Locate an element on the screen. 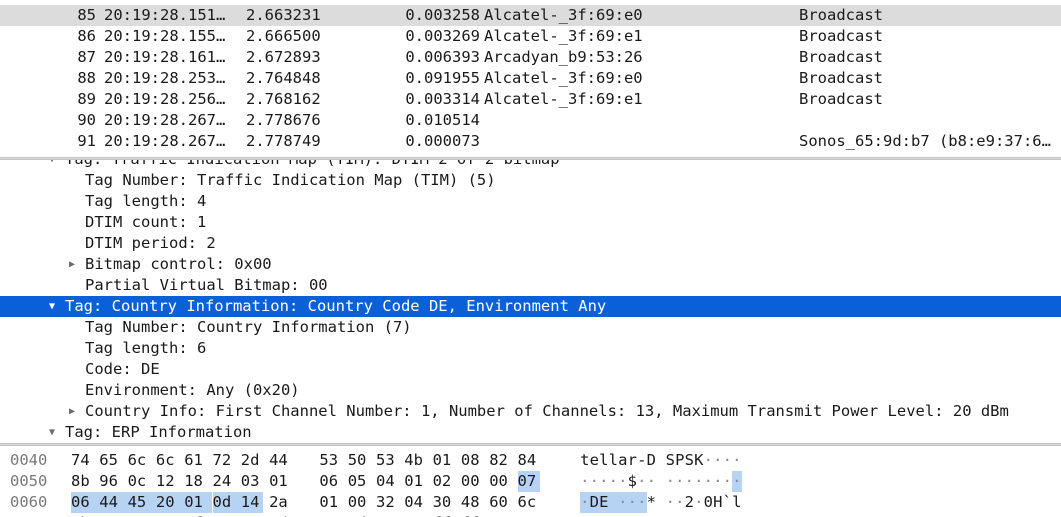  packet-row: 90 20:19:28.267… 2.778676 0.010514 is located at coordinates (530, 120).